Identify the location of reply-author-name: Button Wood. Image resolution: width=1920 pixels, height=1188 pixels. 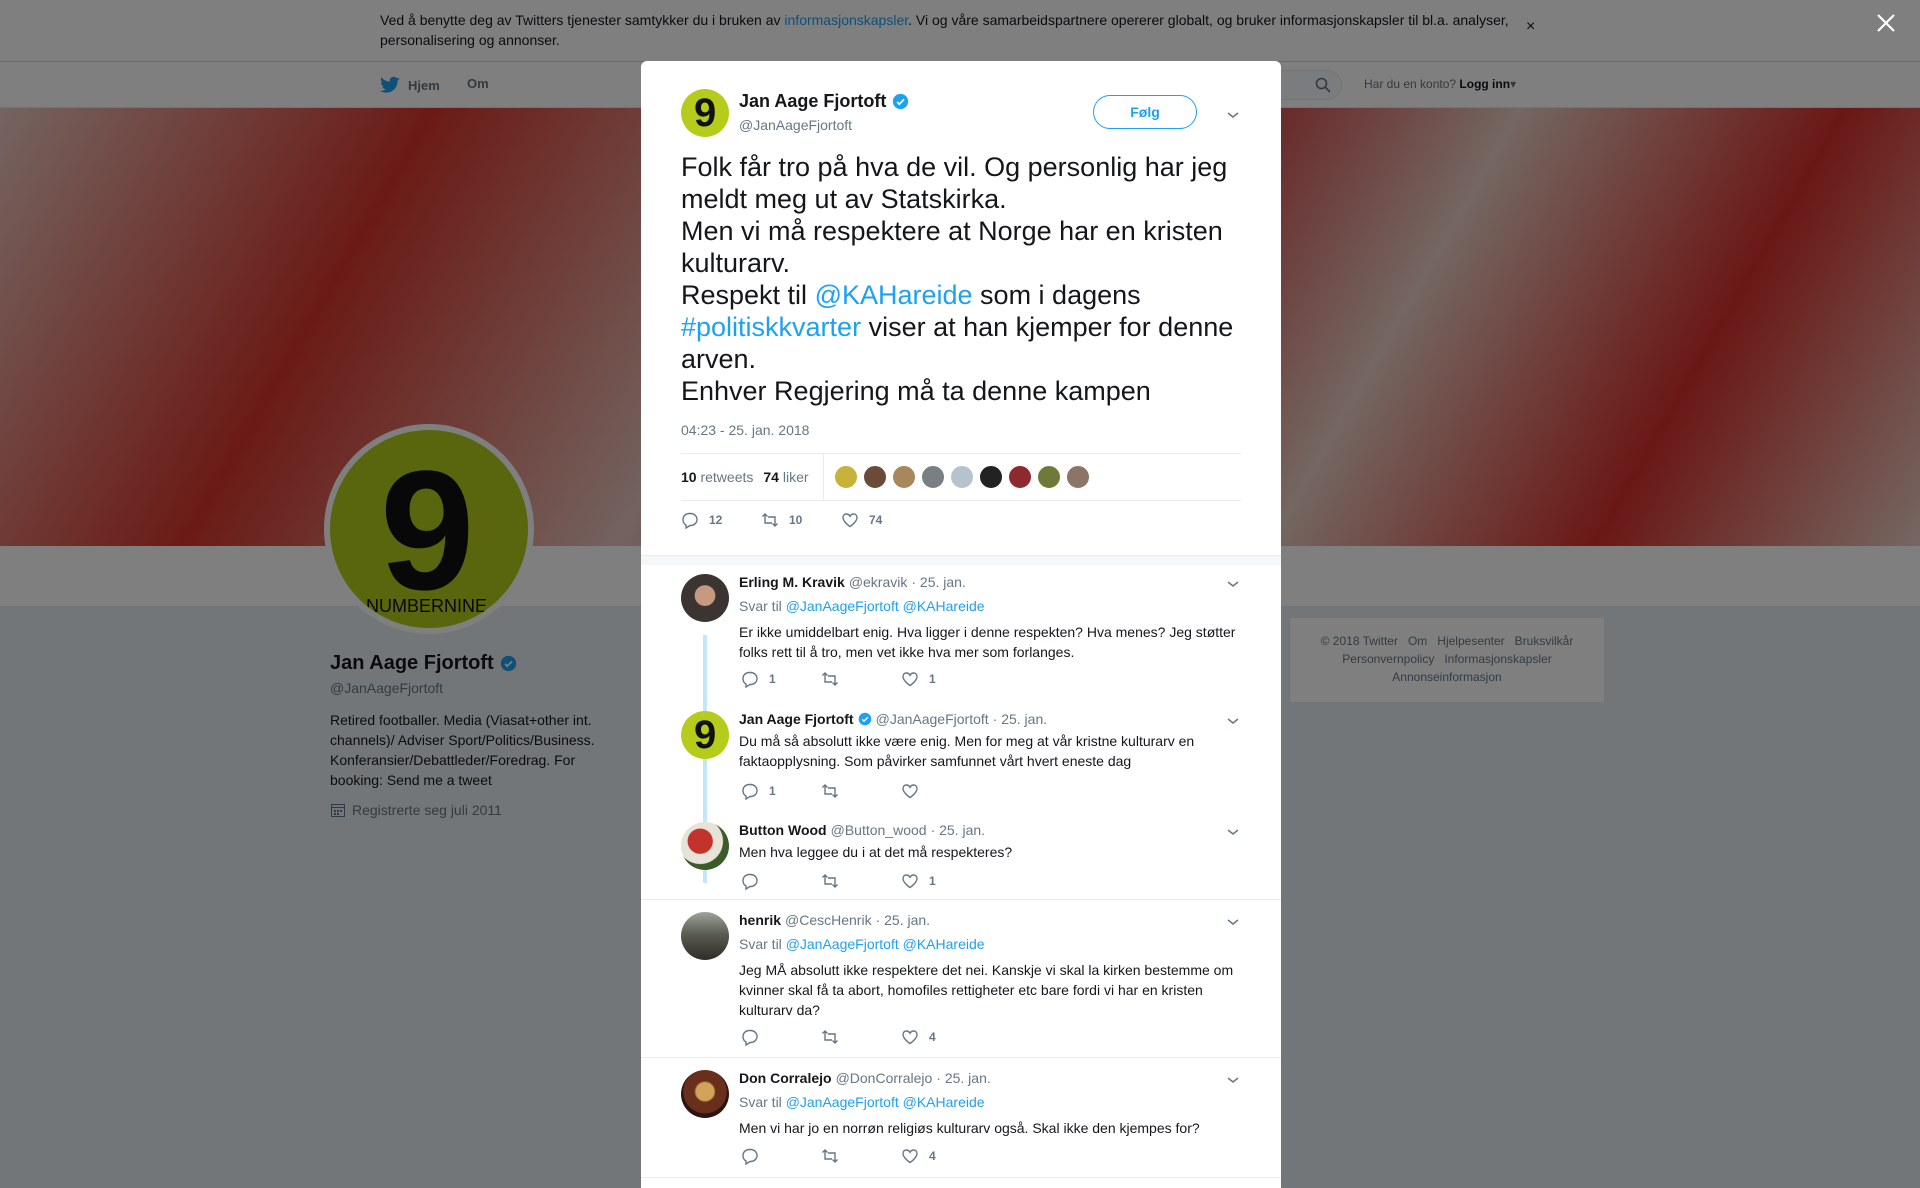
(783, 830).